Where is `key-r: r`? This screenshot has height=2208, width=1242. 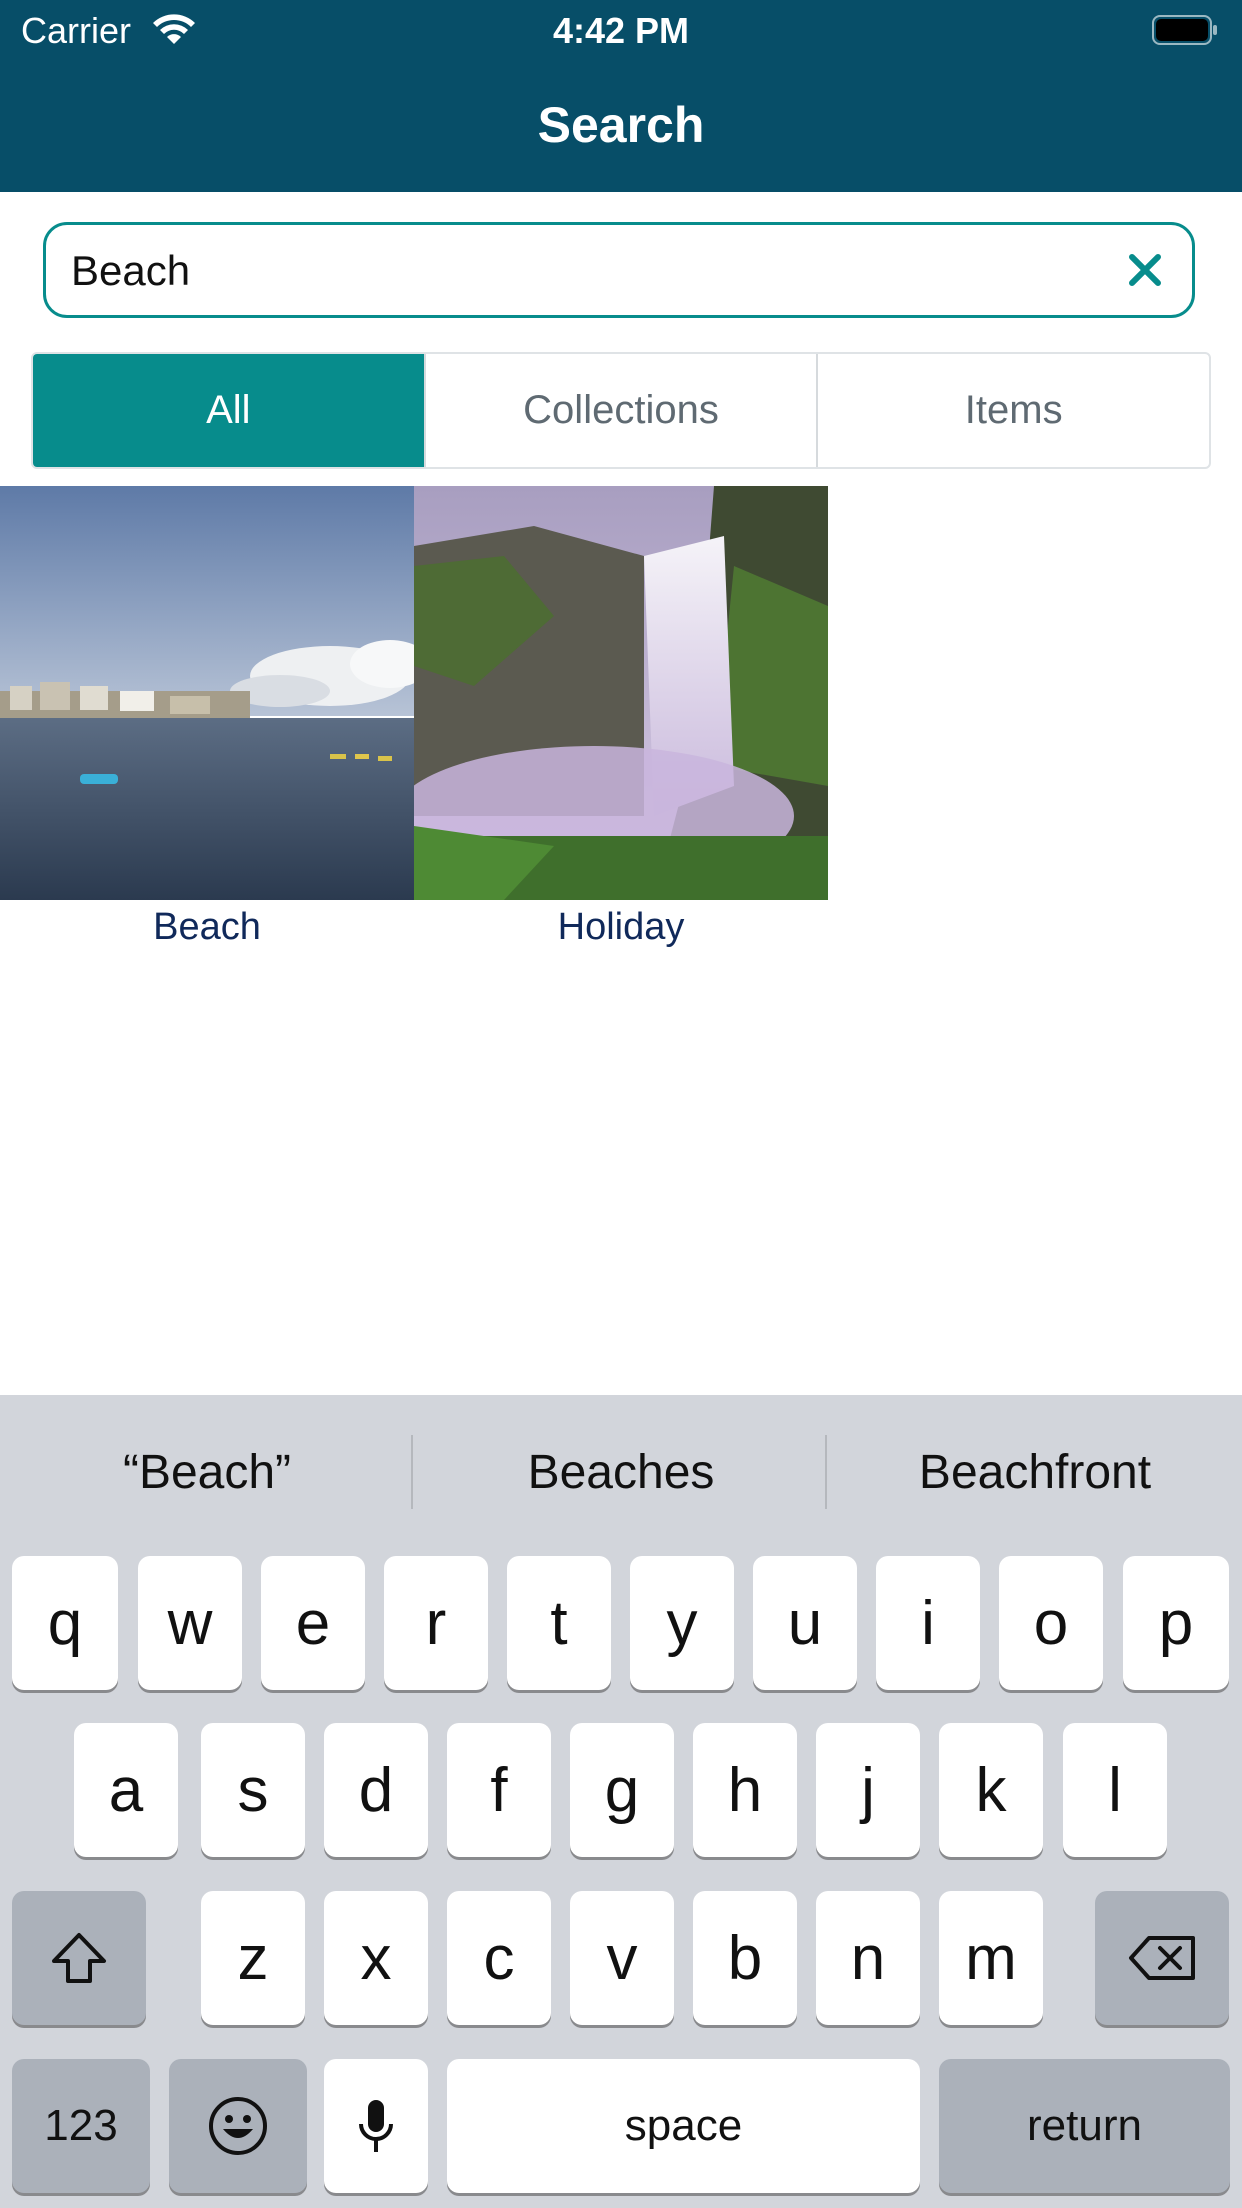 key-r: r is located at coordinates (436, 1623).